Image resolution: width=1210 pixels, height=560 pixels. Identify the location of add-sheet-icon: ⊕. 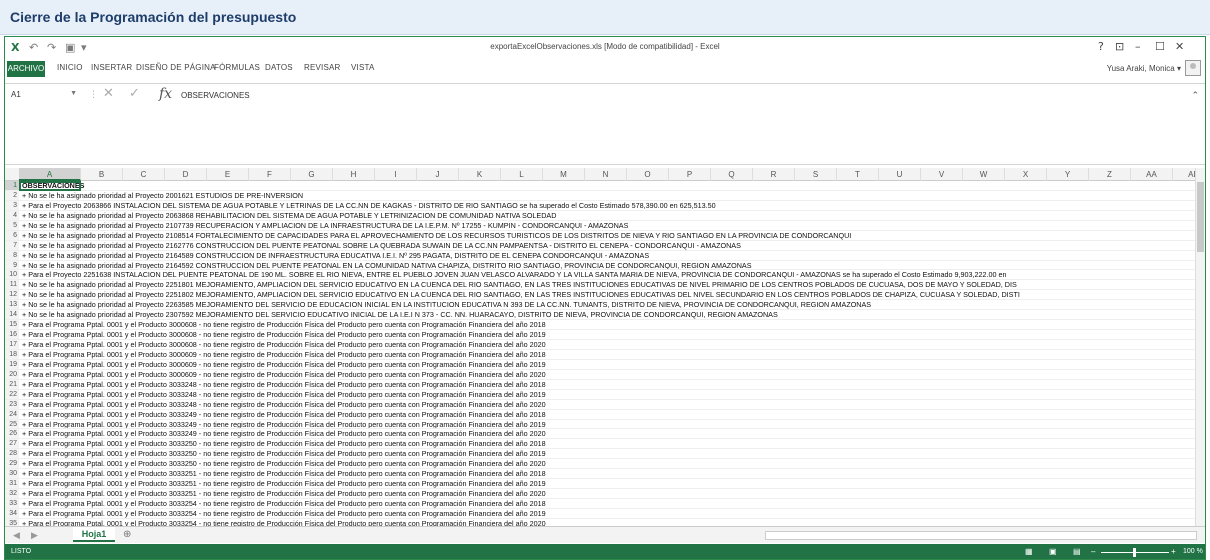
(127, 534).